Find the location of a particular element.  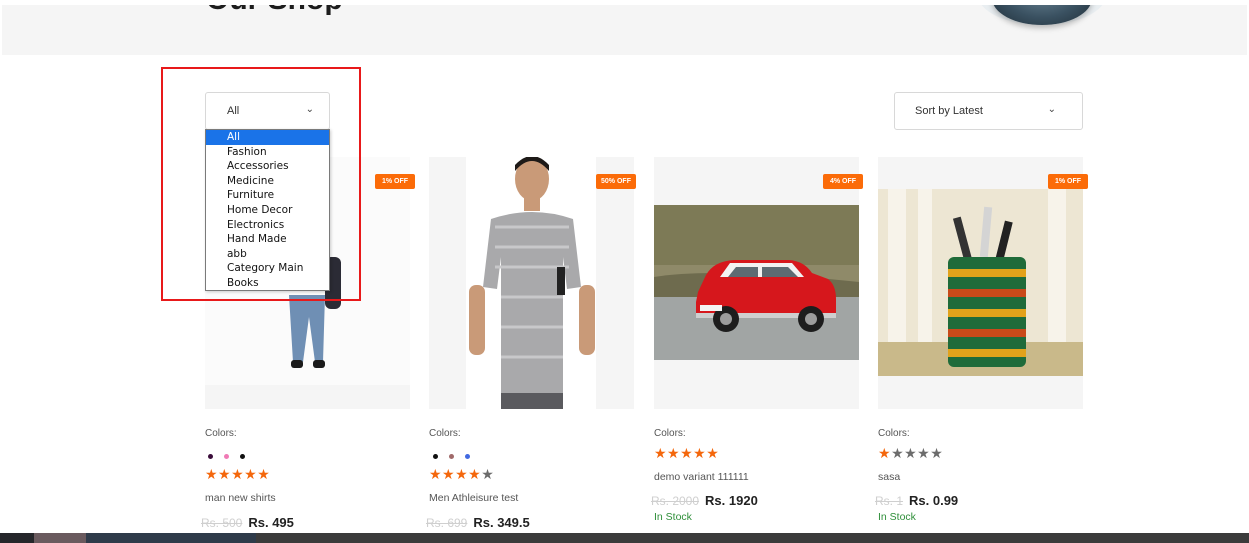

product-name: man new shirts is located at coordinates (240, 498).